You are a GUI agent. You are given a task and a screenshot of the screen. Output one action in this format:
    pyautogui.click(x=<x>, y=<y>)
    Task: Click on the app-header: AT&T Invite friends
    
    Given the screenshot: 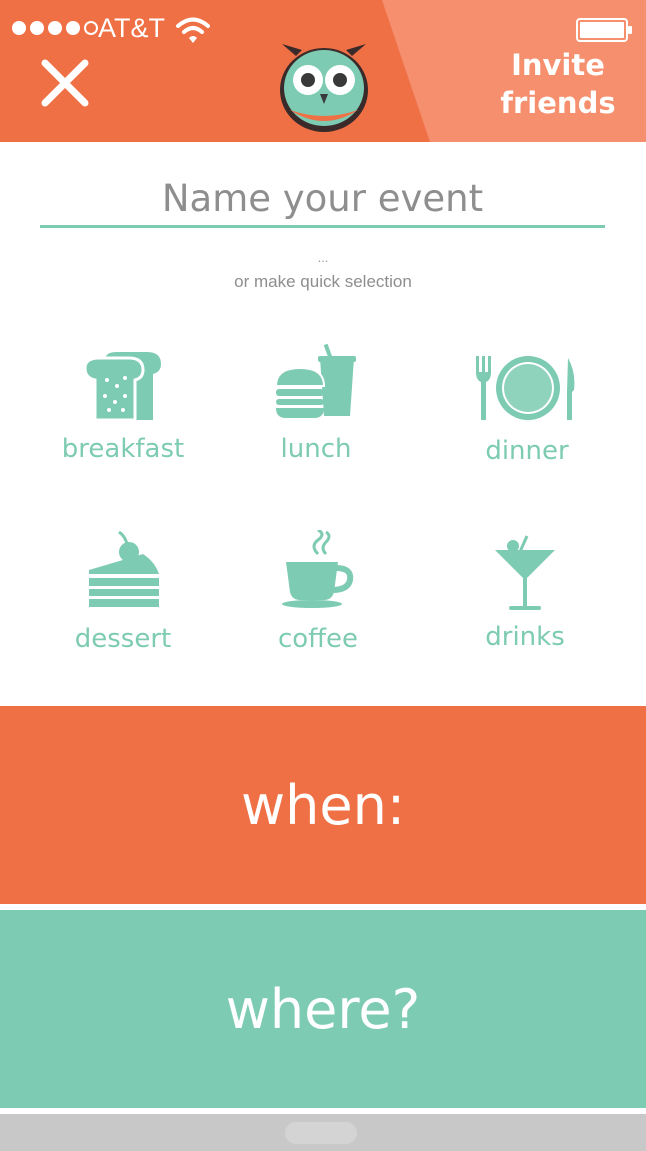 What is the action you would take?
    pyautogui.click(x=323, y=71)
    